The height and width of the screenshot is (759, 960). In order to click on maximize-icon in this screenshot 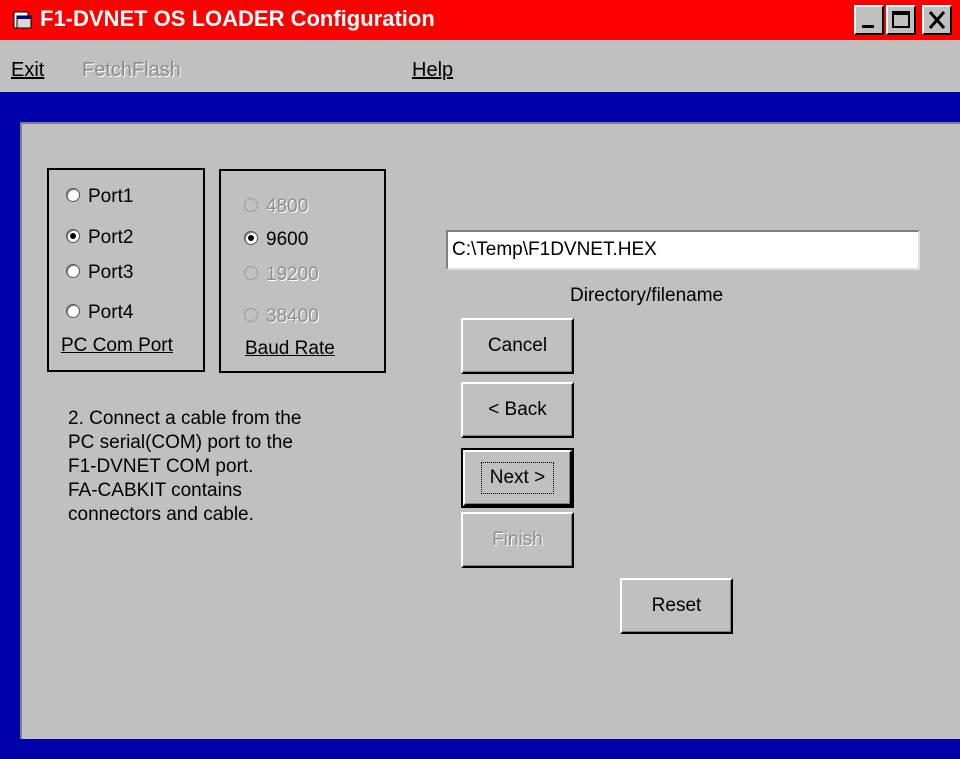, I will do `click(901, 19)`.